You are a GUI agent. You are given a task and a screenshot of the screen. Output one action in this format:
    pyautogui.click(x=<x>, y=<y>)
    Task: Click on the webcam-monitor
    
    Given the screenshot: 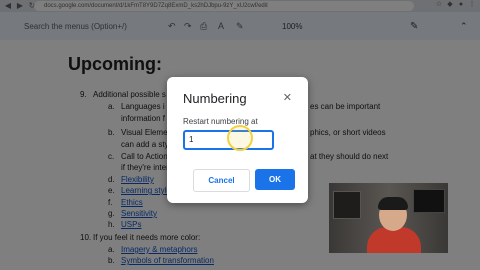 What is the action you would take?
    pyautogui.click(x=429, y=201)
    